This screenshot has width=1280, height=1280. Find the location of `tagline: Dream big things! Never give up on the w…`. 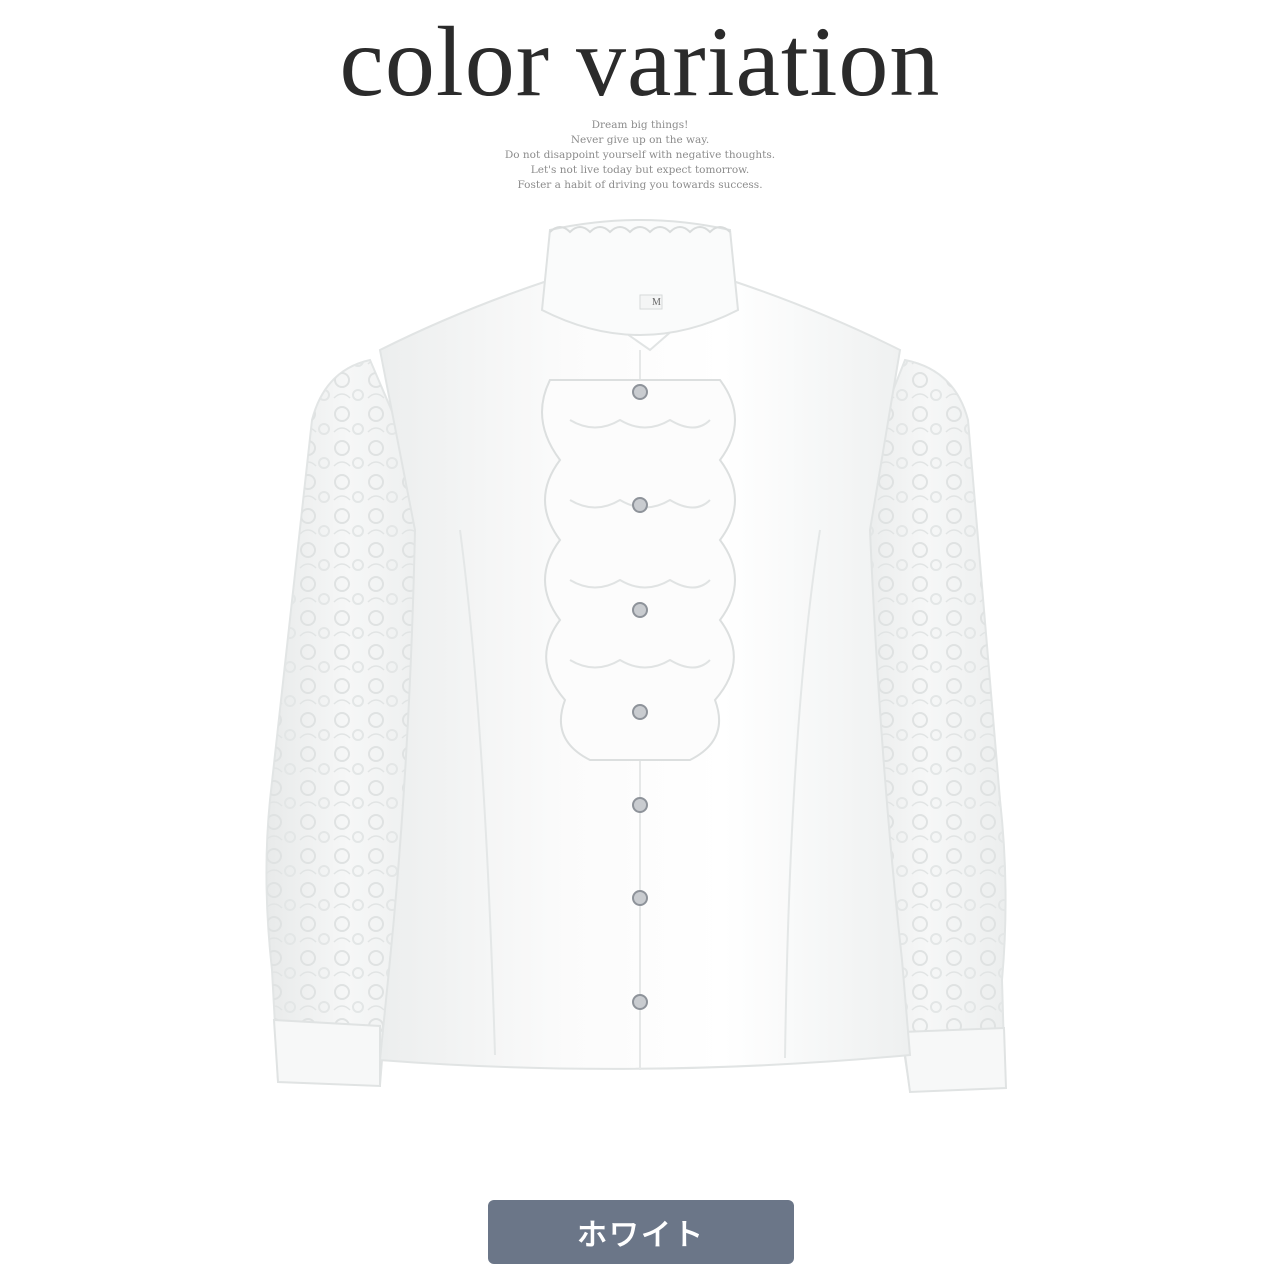

tagline: Dream big things! Never give up on the w… is located at coordinates (640, 155).